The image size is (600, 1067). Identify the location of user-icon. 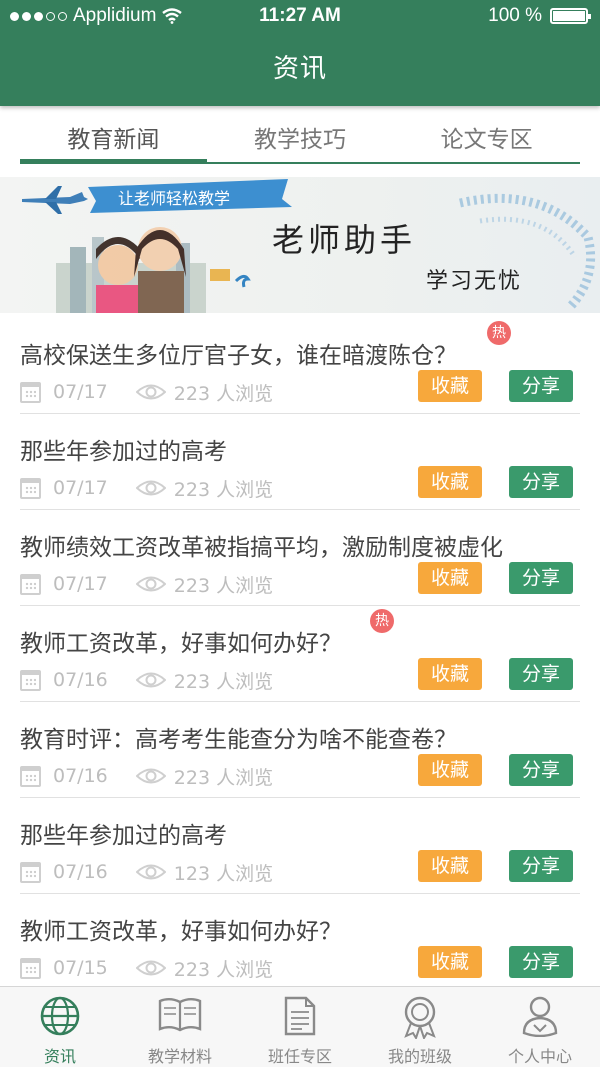
(540, 1016).